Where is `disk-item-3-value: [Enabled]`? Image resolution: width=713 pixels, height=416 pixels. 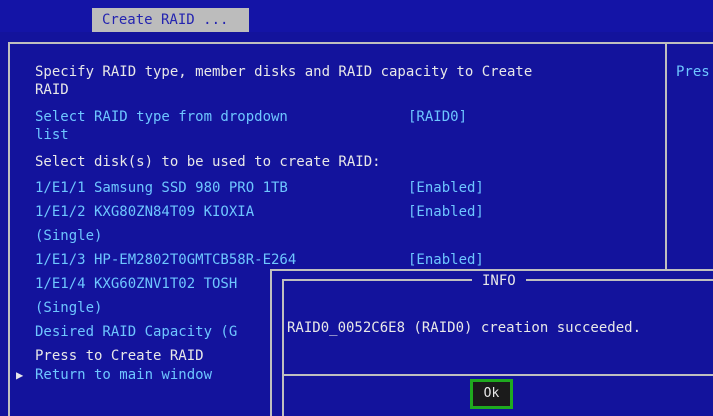
disk-item-3-value: [Enabled] is located at coordinates (446, 260).